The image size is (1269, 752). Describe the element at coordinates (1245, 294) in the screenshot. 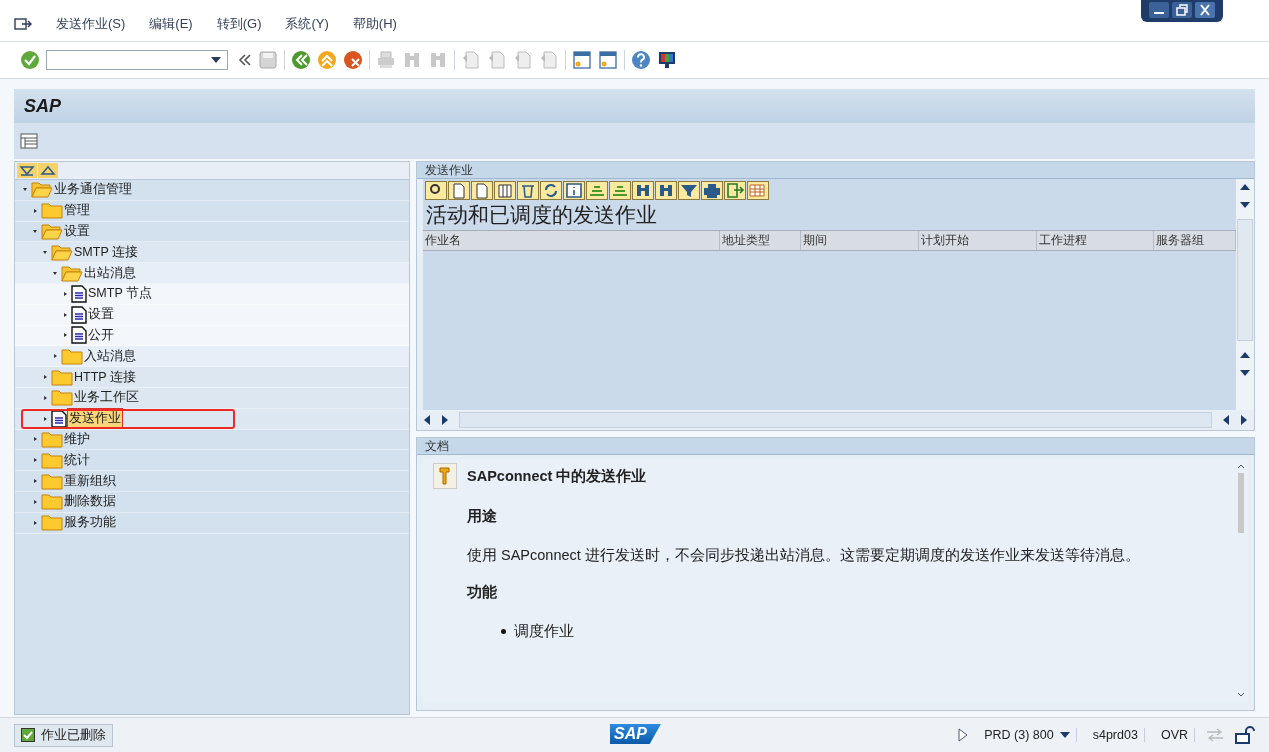

I see `vertical-scrollbar` at that location.